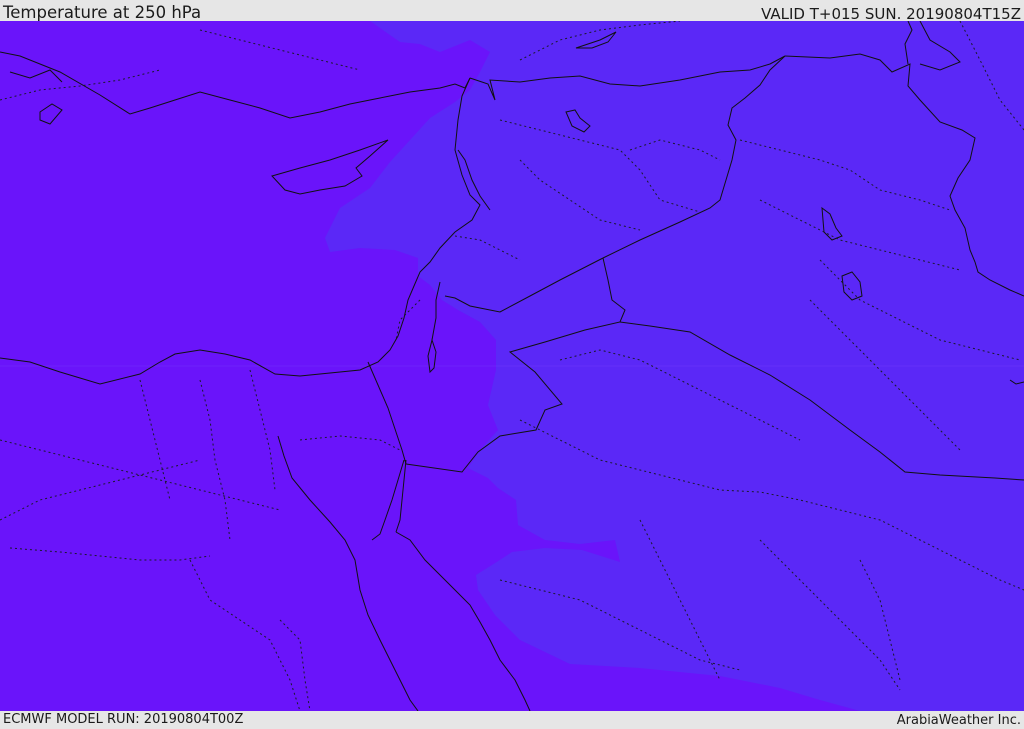 This screenshot has width=1024, height=729. What do you see at coordinates (123, 719) in the screenshot?
I see `model-run-label: ECMWF MODEL RUN: 20190804T00Z` at bounding box center [123, 719].